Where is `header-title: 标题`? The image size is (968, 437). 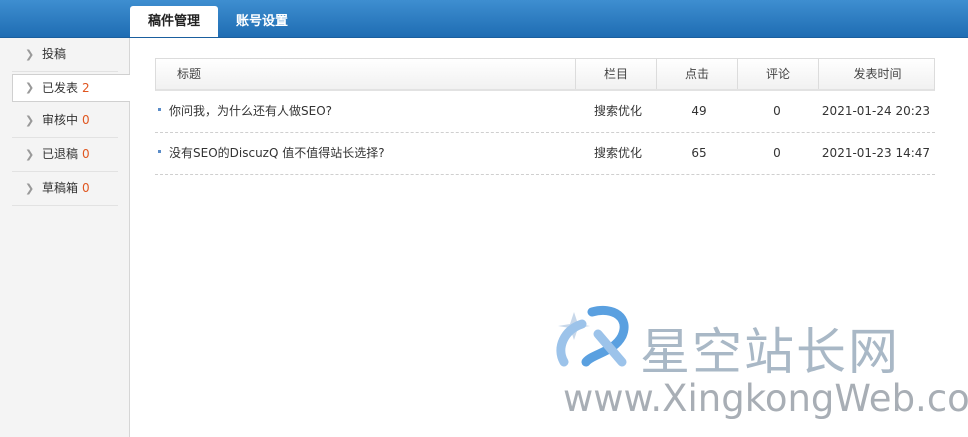 header-title: 标题 is located at coordinates (189, 74).